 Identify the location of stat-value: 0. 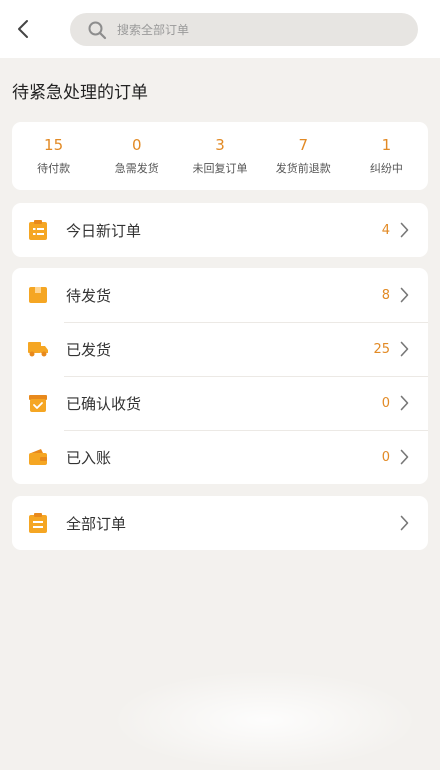
(137, 145).